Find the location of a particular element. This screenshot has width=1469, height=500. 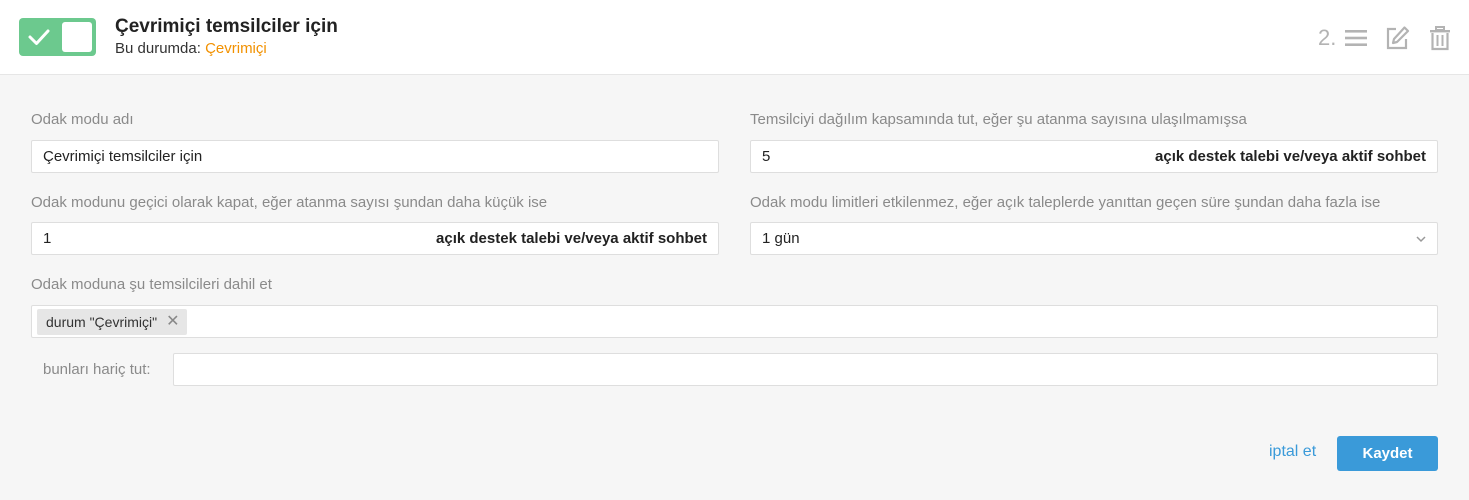

chevron-down-icon is located at coordinates (1421, 239).